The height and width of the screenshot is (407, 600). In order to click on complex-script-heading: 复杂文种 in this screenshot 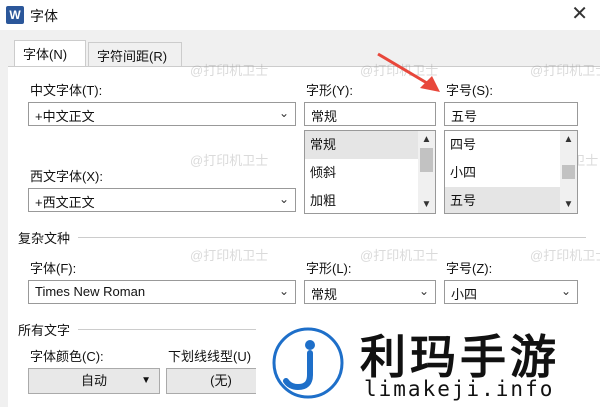, I will do `click(44, 238)`.